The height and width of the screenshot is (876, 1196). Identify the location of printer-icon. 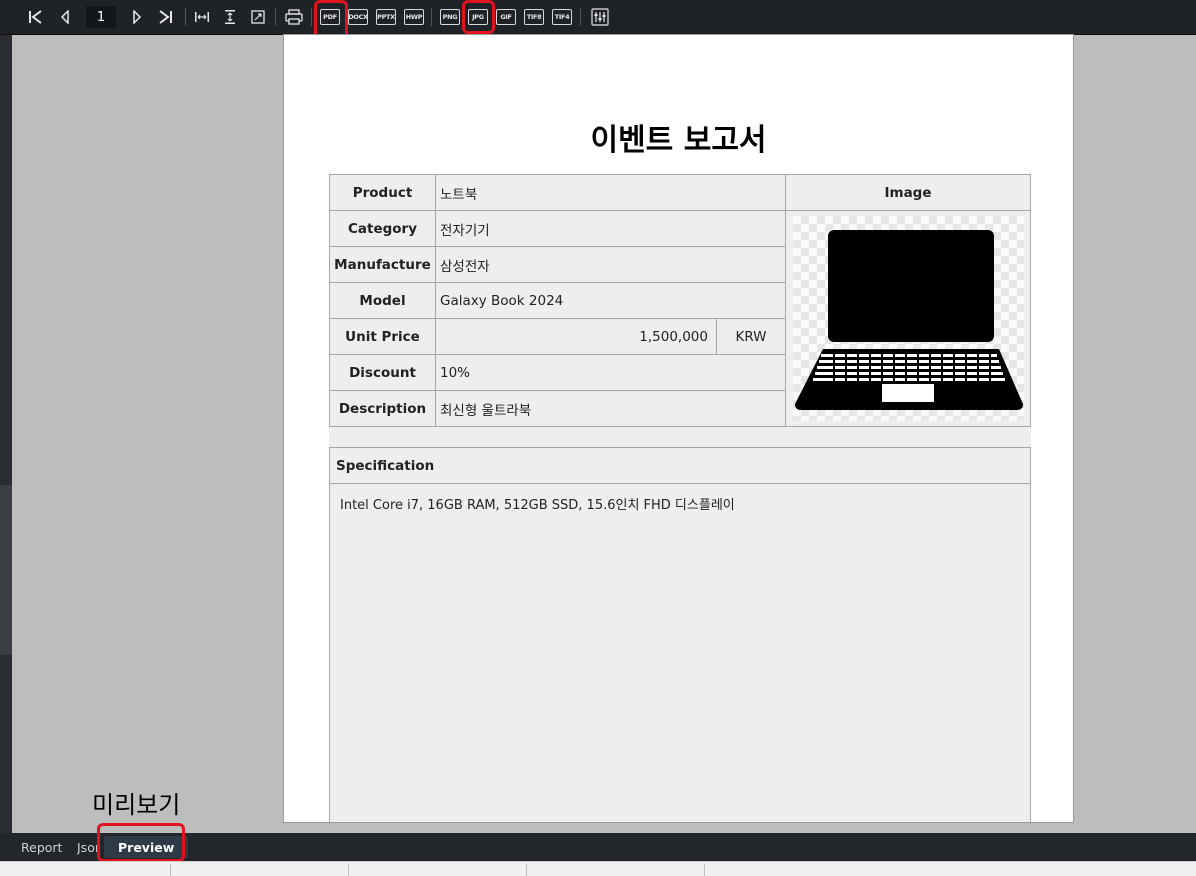
(294, 17).